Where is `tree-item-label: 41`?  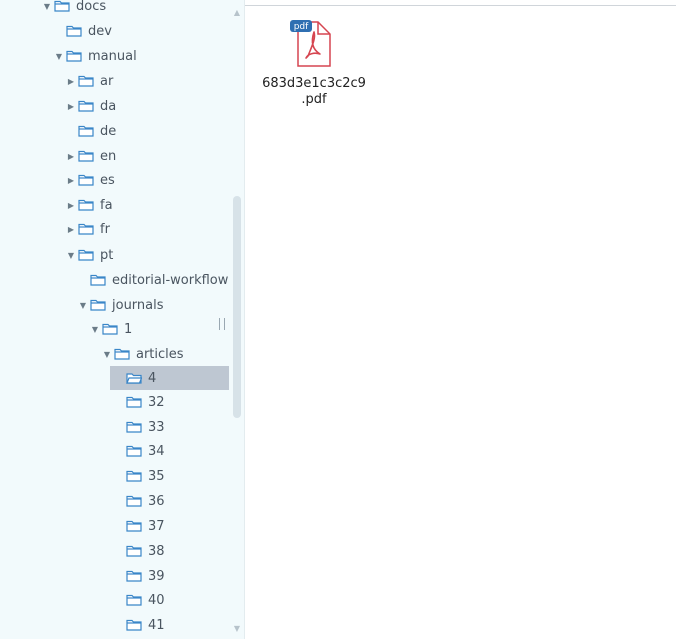 tree-item-label: 41 is located at coordinates (156, 625).